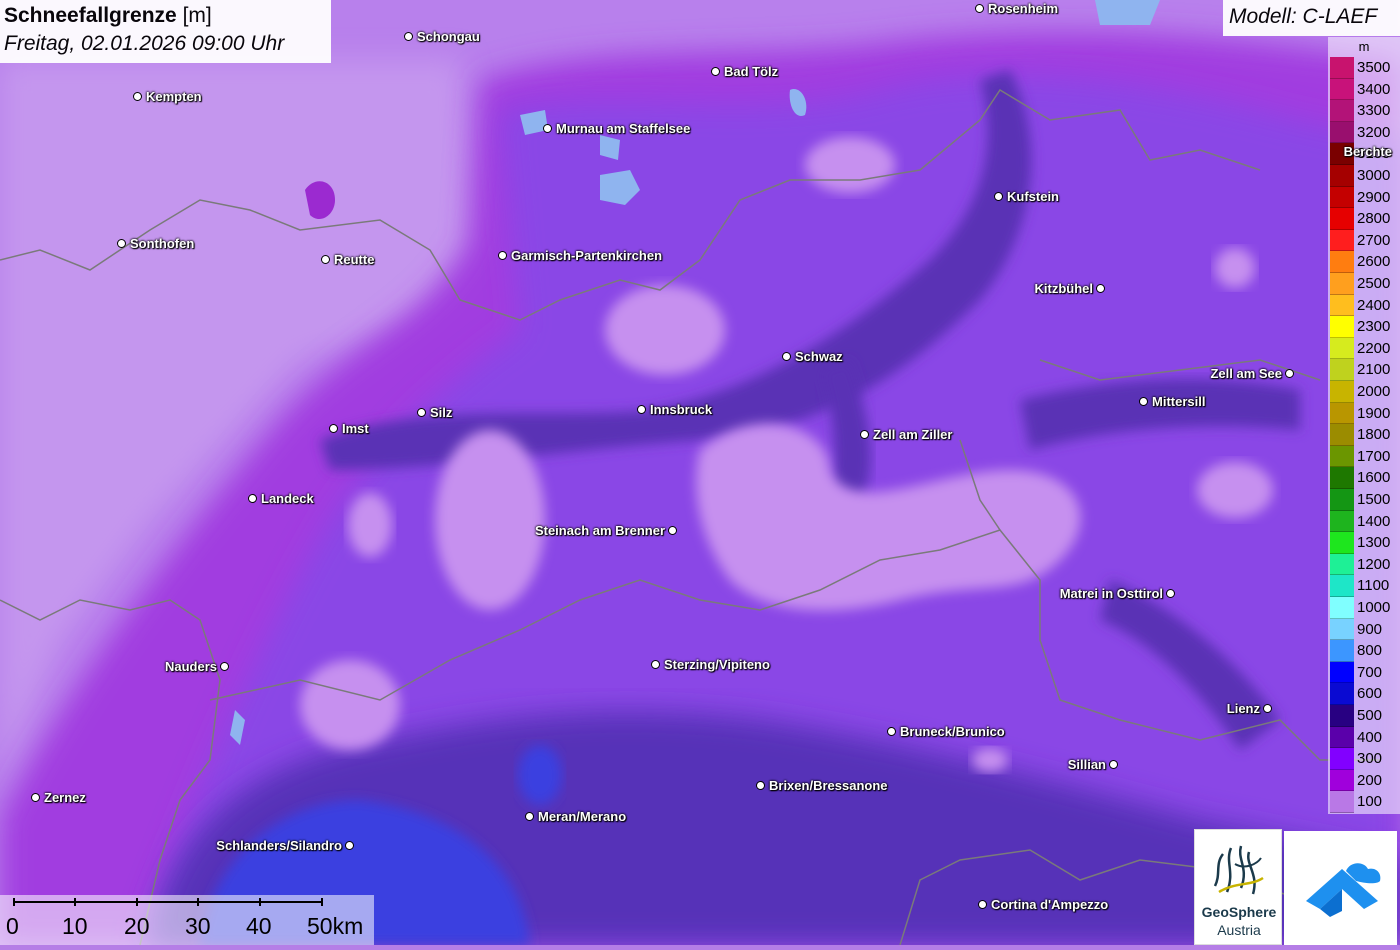  I want to click on legend-entry: 2600, so click(1364, 262).